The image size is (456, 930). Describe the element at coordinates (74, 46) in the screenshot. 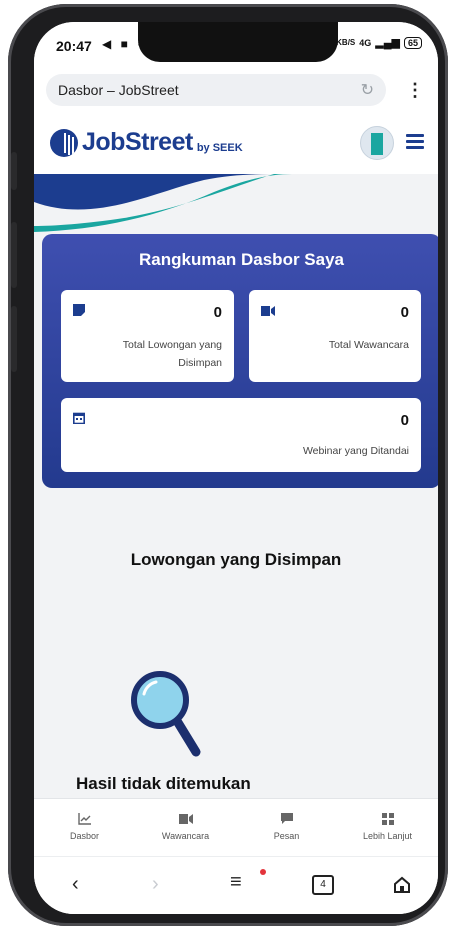

I see `status-time: 20:47` at that location.